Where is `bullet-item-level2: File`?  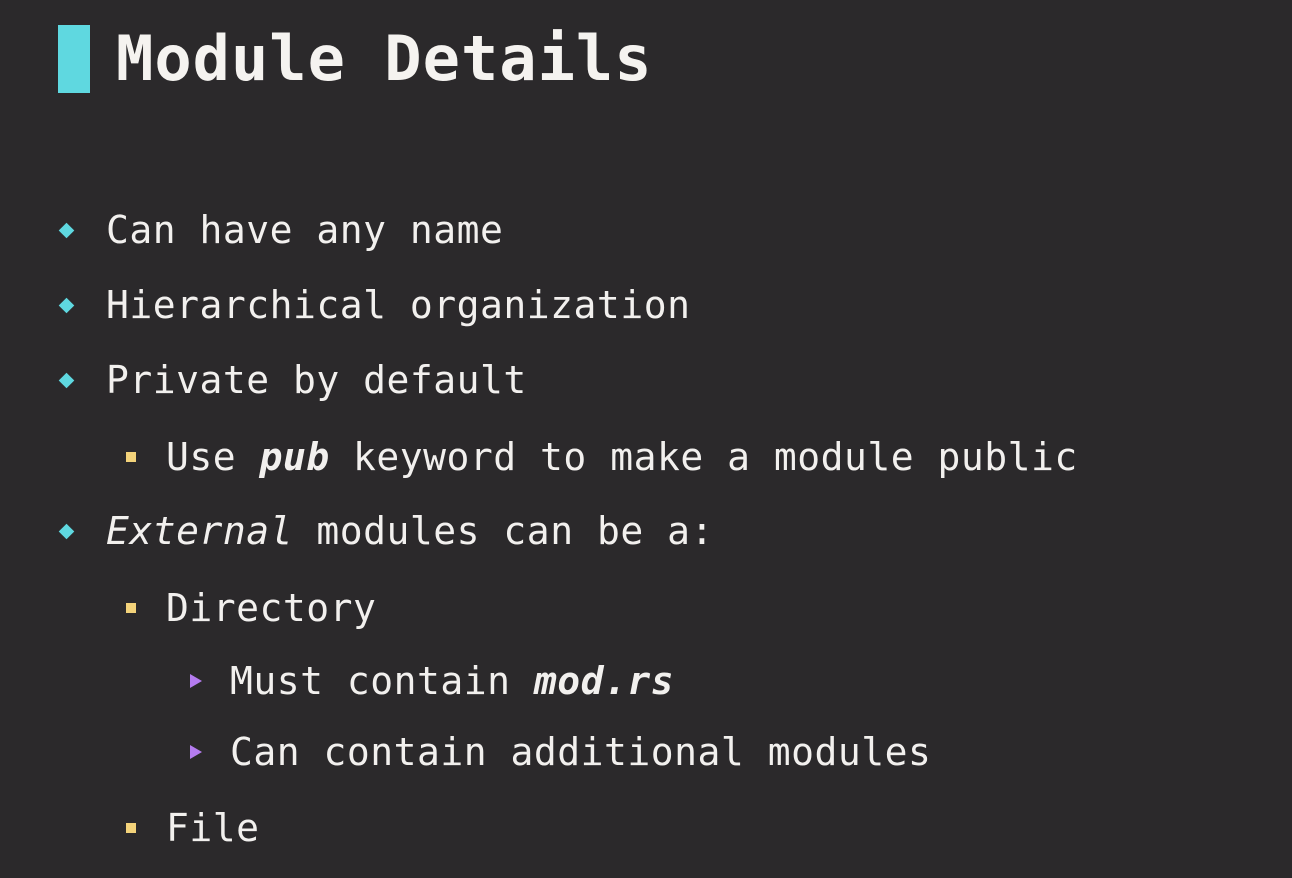
bullet-item-level2: File is located at coordinates (193, 828).